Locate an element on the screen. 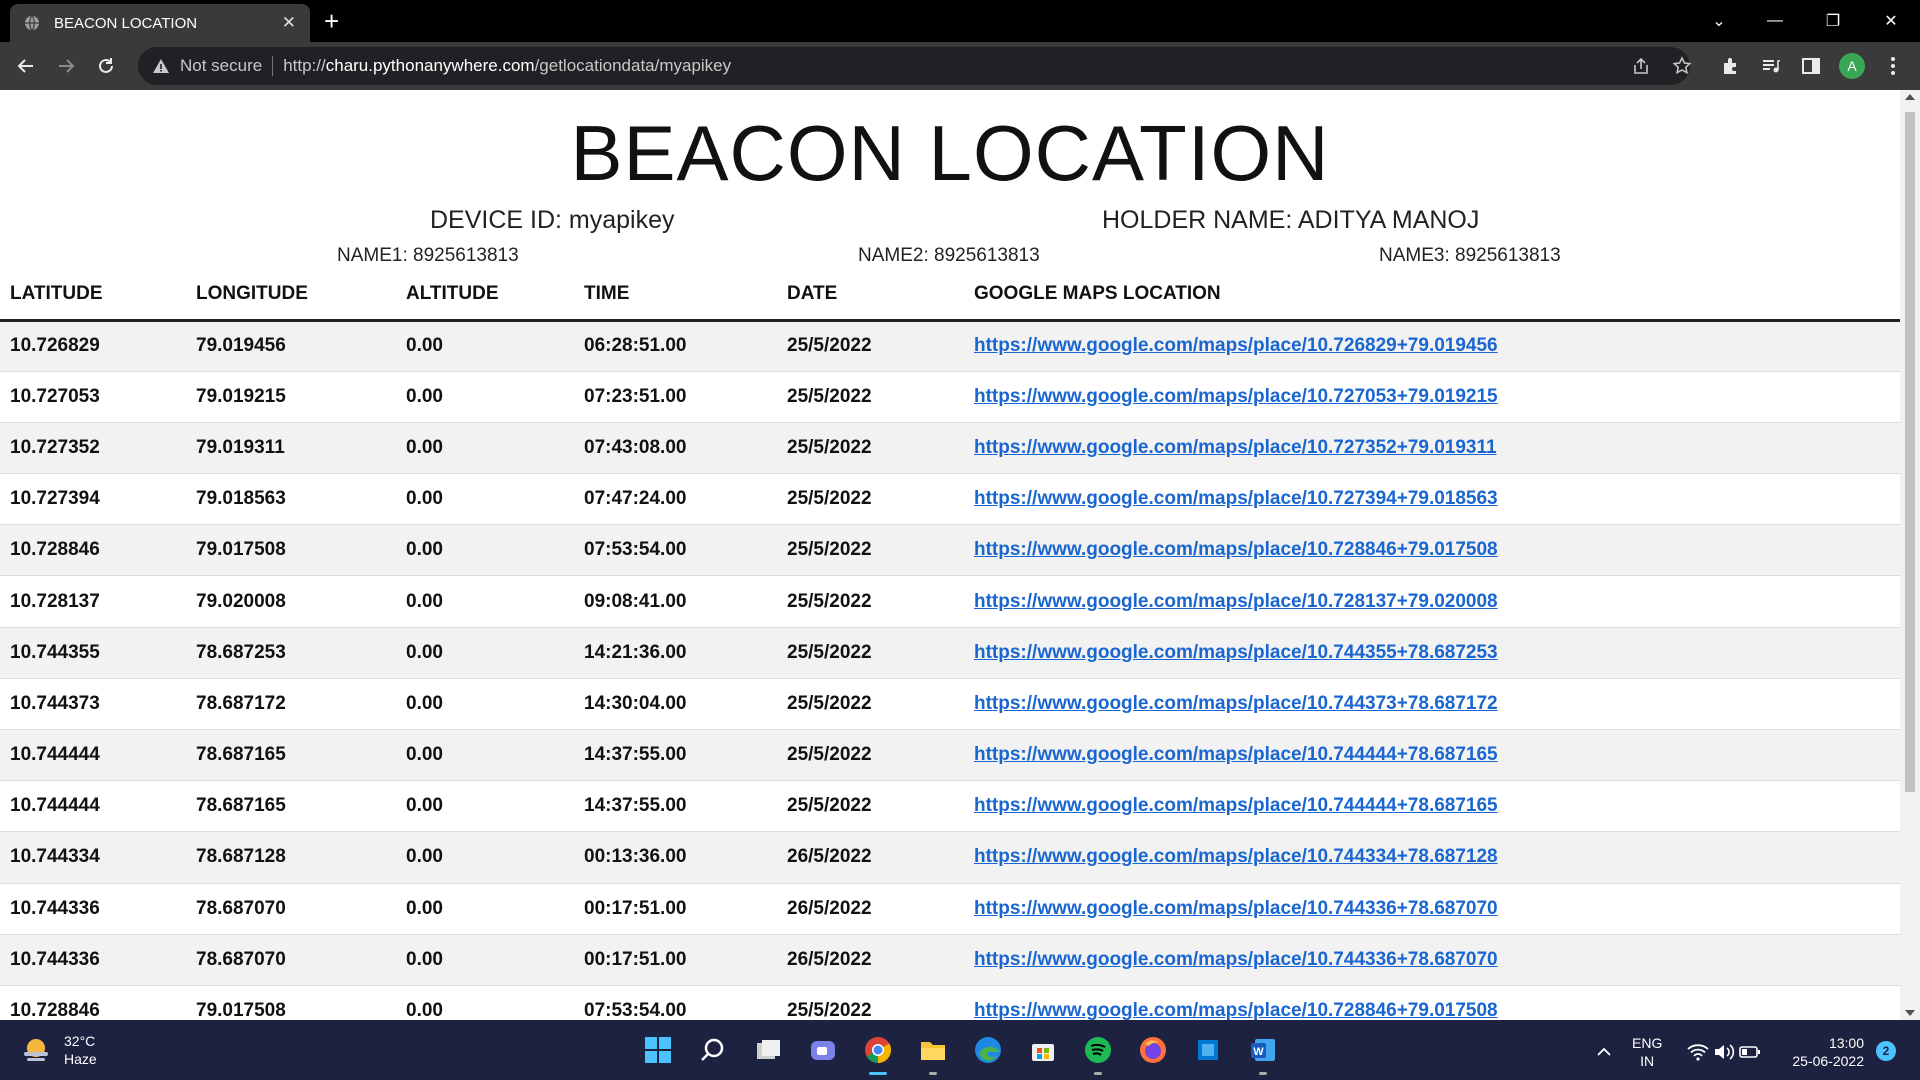 This screenshot has width=1920, height=1080. media-control-icon is located at coordinates (1771, 66).